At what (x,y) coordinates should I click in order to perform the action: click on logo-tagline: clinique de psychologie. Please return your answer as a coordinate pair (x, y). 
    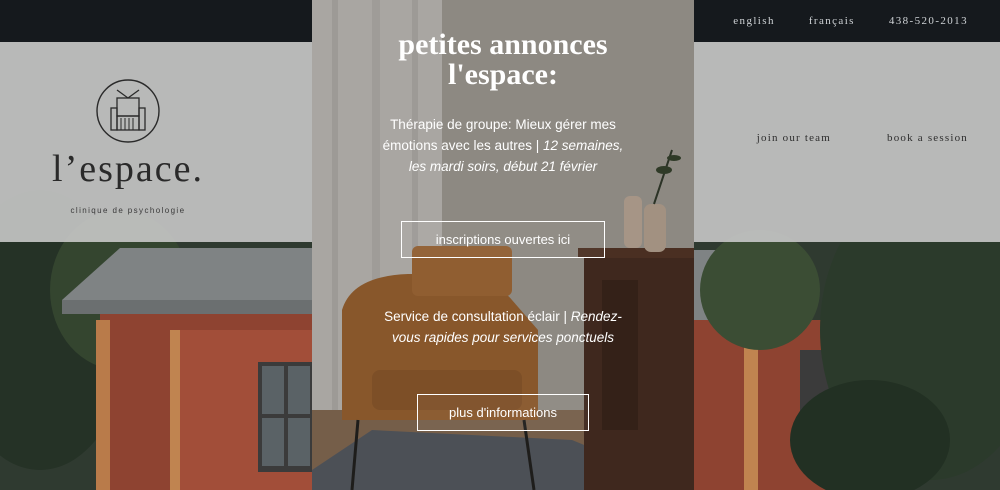
    Looking at the image, I should click on (128, 210).